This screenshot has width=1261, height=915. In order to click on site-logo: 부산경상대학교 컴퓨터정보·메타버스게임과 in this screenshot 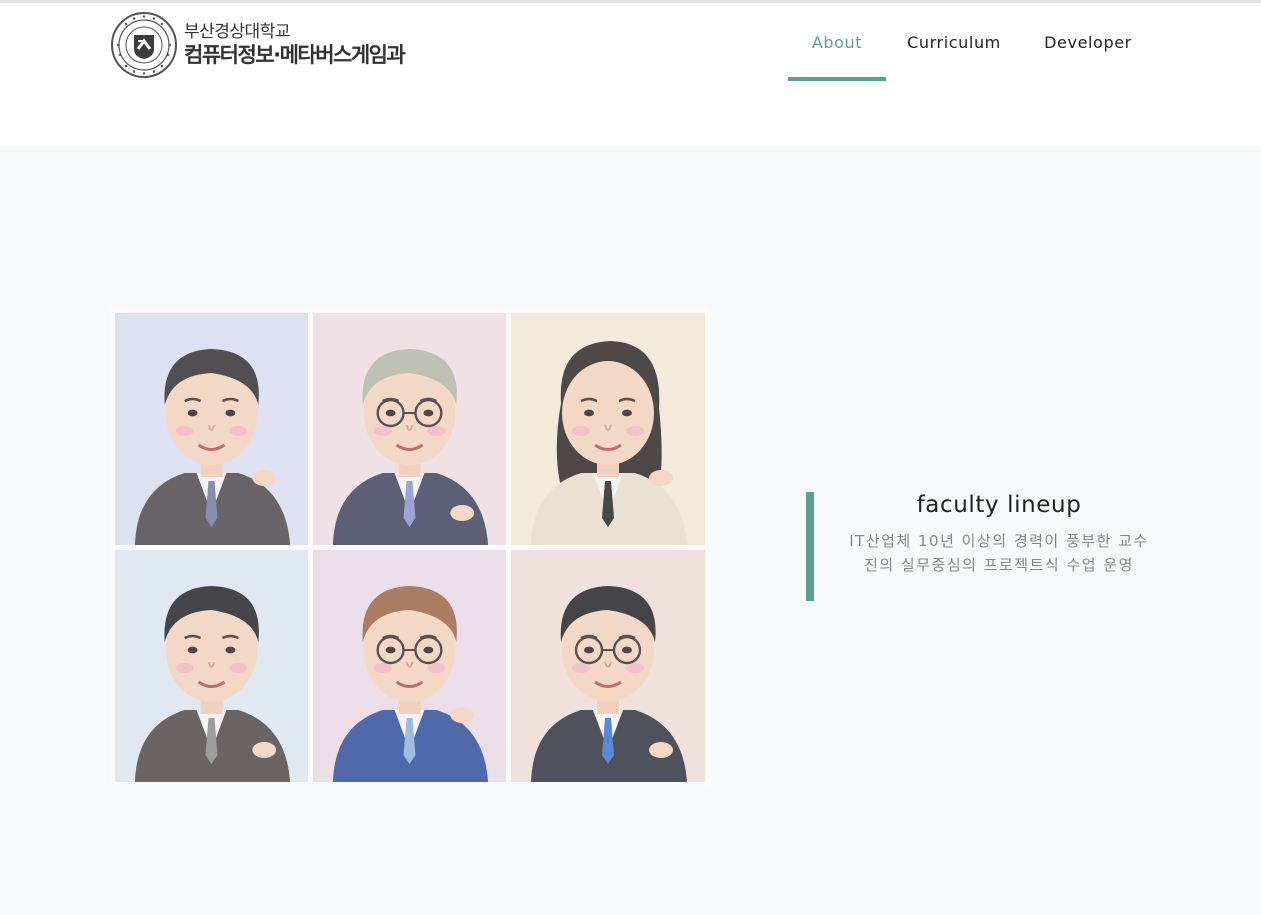, I will do `click(258, 45)`.